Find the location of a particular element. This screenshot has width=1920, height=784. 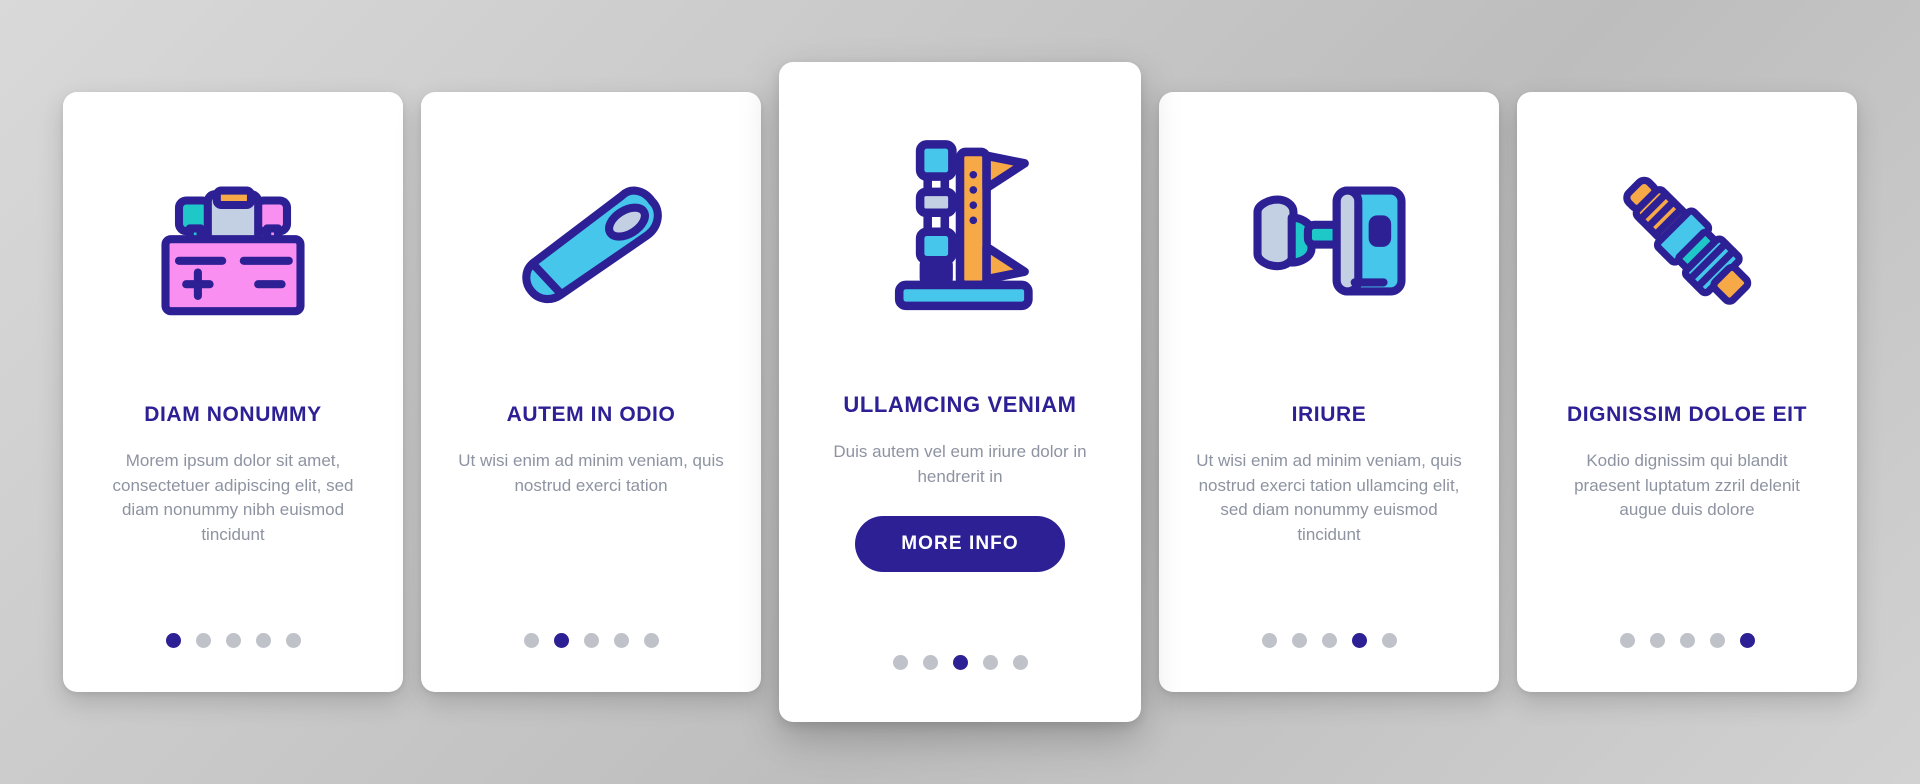

more-info-button: MORE INFO is located at coordinates (960, 543).